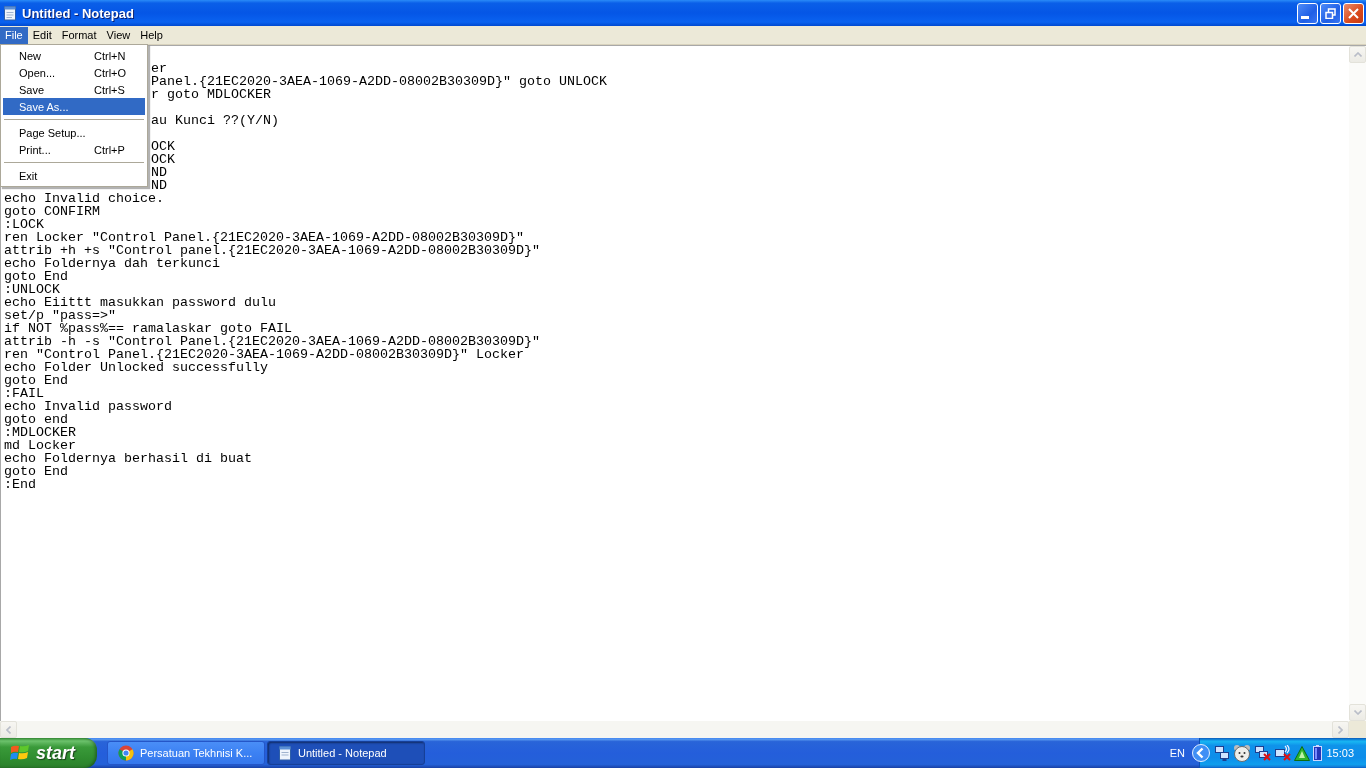  Describe the element at coordinates (32, 289) in the screenshot. I see `text-line: :UNLOCK` at that location.